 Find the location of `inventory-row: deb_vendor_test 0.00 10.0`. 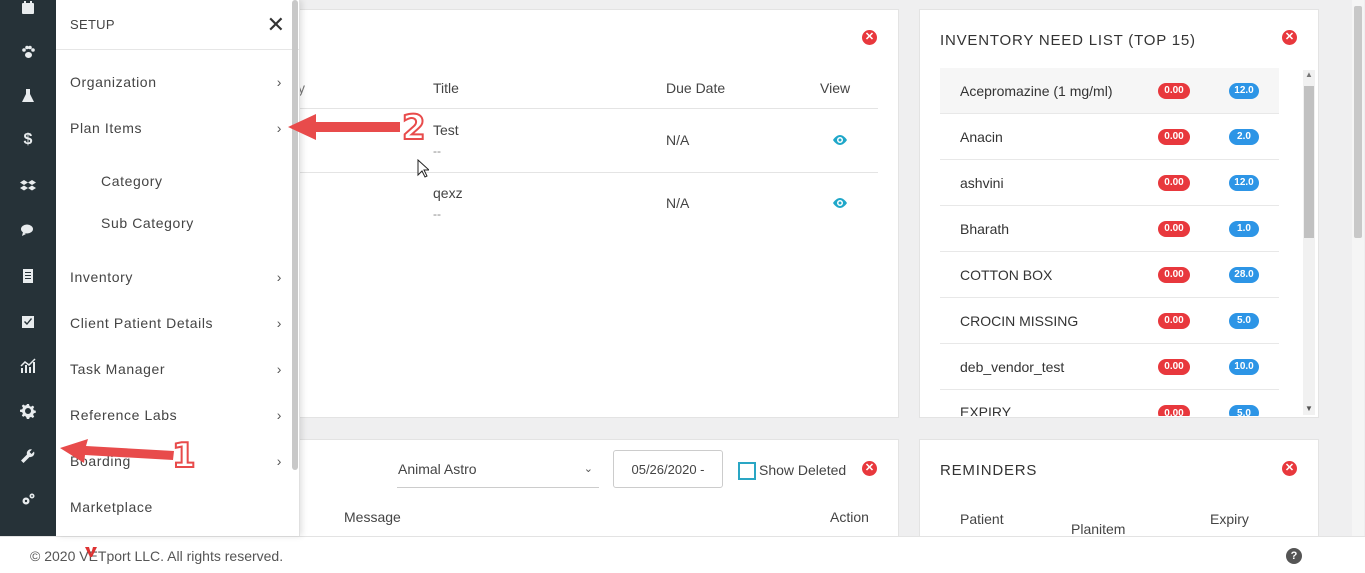

inventory-row: deb_vendor_test 0.00 10.0 is located at coordinates (1109, 367).